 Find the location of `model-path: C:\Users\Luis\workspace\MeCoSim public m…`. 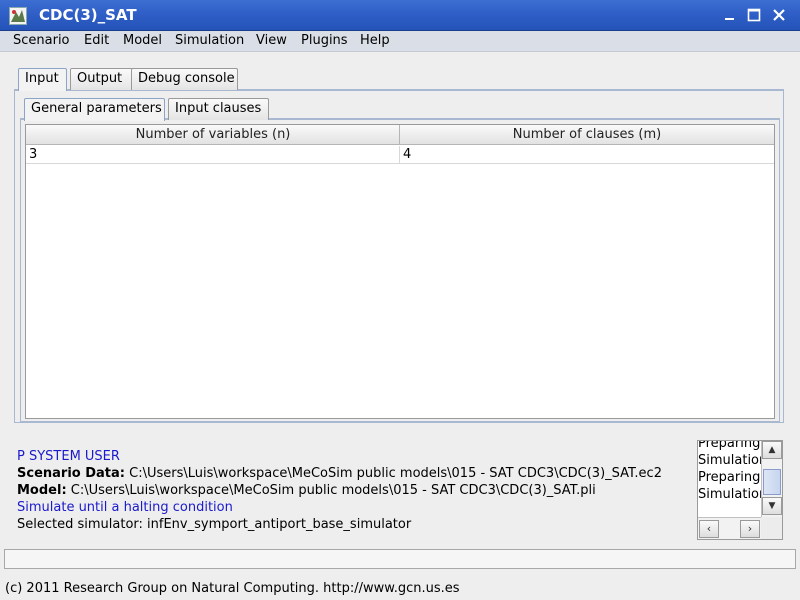

model-path: C:\Users\Luis\workspace\MeCoSim public m… is located at coordinates (333, 490).